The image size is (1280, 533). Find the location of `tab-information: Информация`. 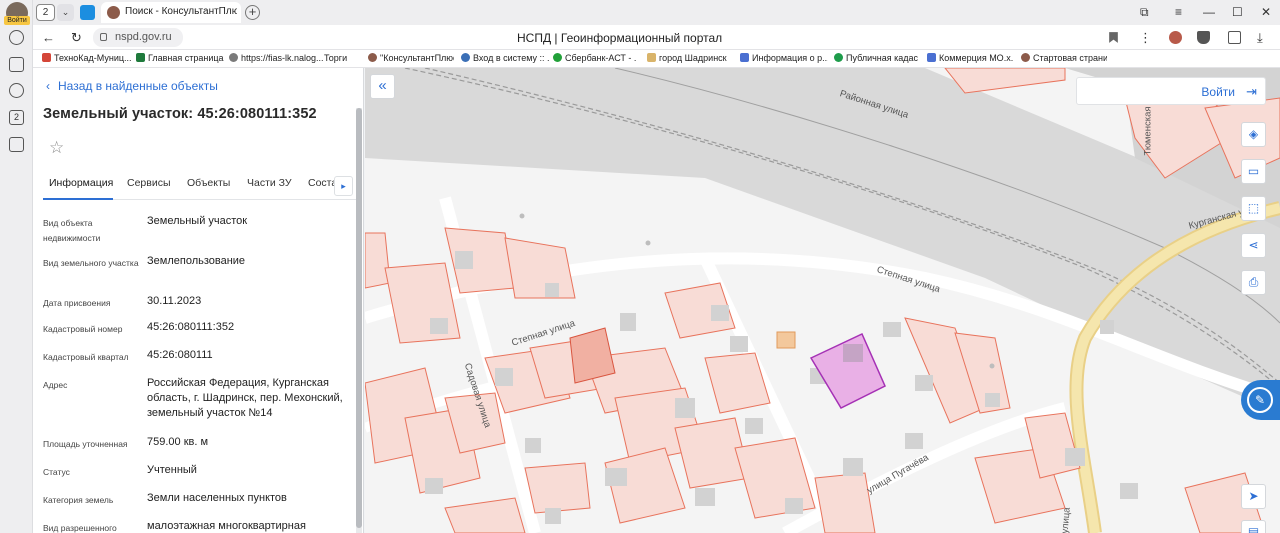

tab-information: Информация is located at coordinates (81, 183).